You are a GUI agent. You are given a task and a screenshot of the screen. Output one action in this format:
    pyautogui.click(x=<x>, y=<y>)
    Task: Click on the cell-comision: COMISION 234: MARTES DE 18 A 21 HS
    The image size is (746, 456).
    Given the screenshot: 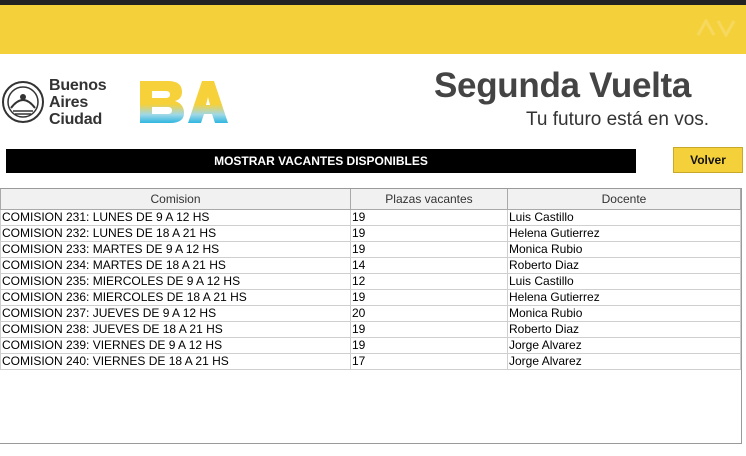 What is the action you would take?
    pyautogui.click(x=175, y=265)
    